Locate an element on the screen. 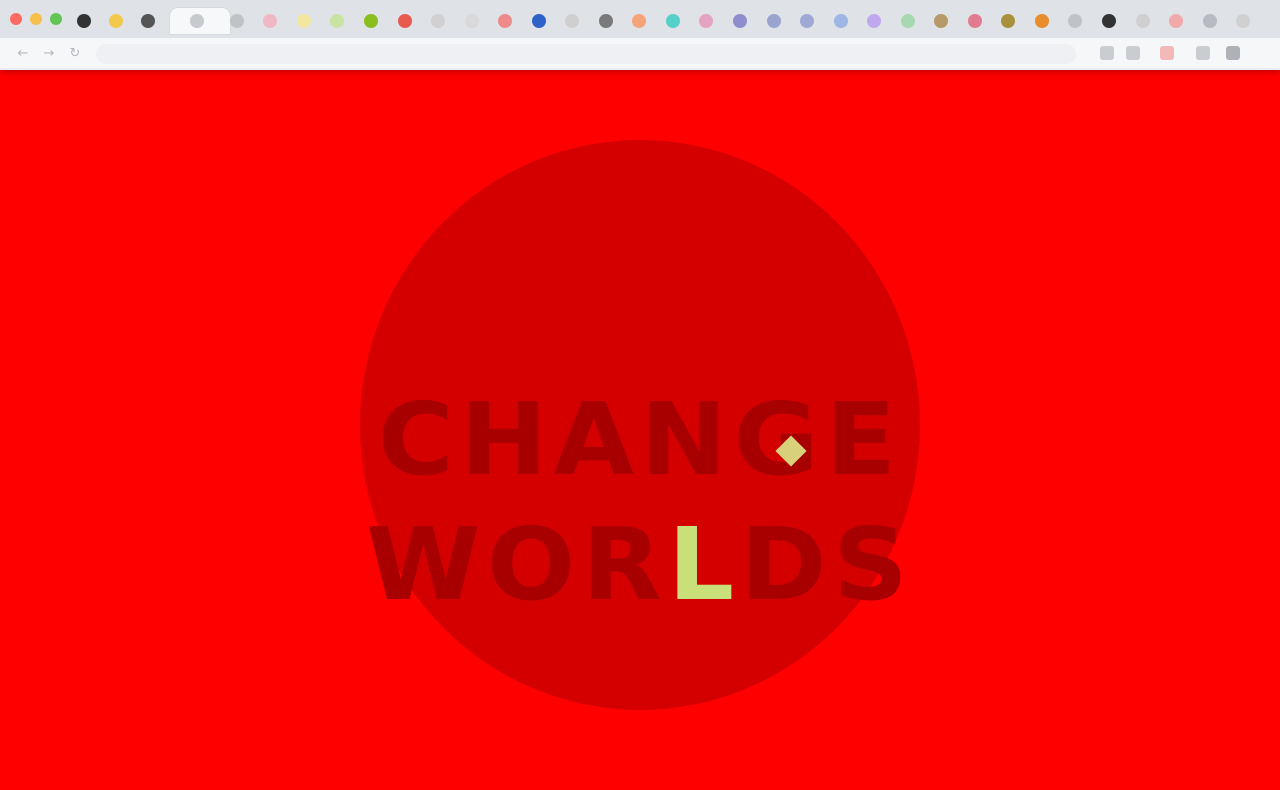 Image resolution: width=1280 pixels, height=790 pixels. logo-letter: E is located at coordinates (864, 439).